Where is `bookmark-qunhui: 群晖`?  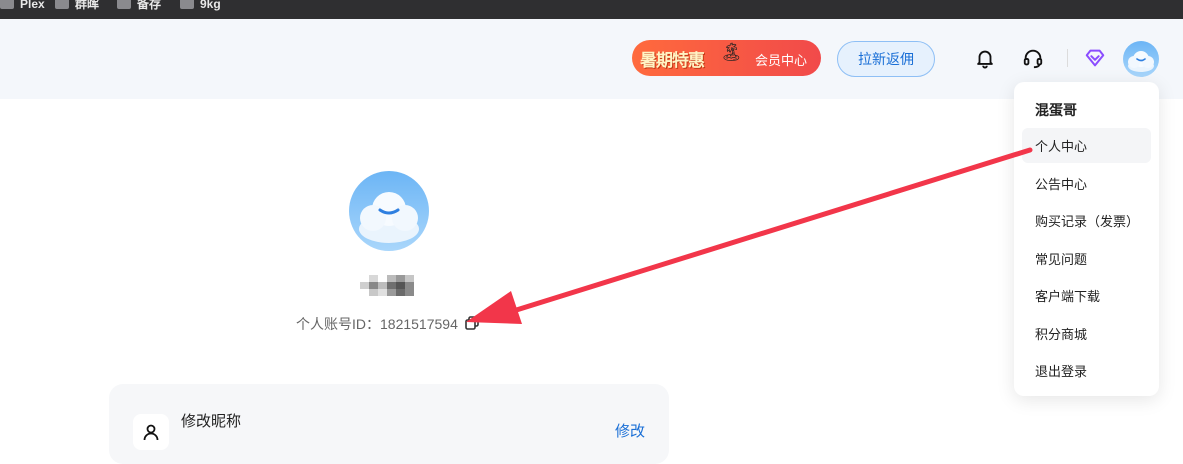 bookmark-qunhui: 群晖 is located at coordinates (77, 6).